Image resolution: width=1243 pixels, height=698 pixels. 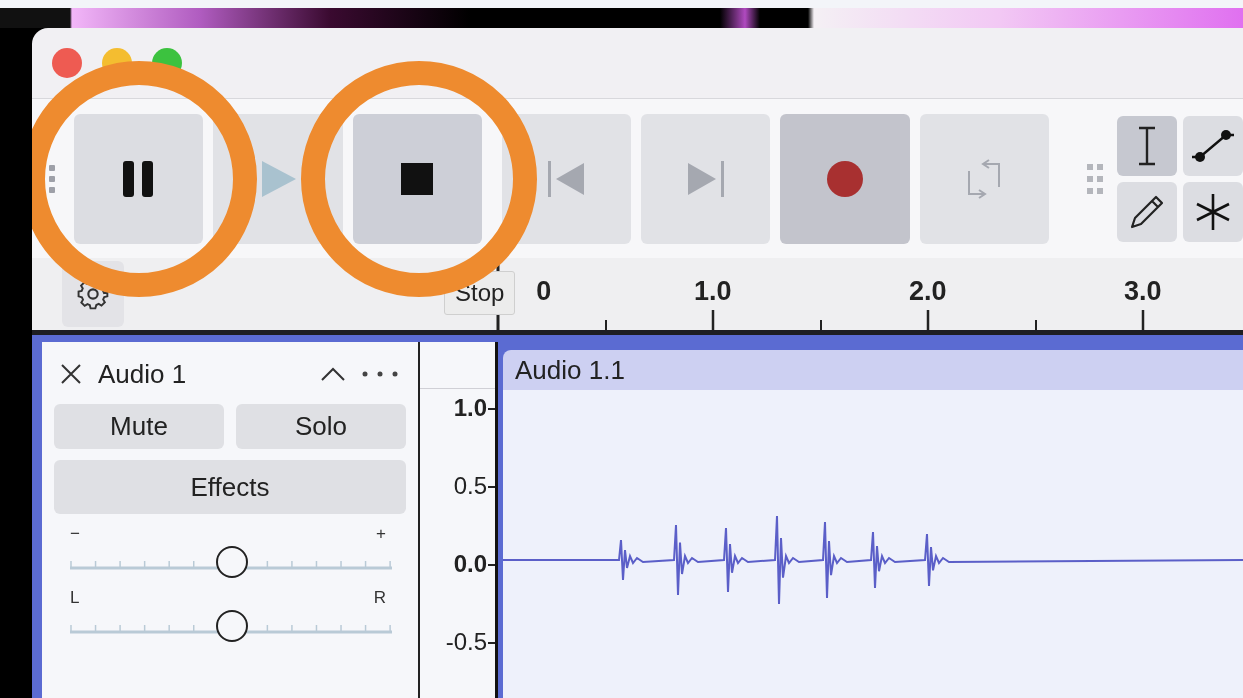 What do you see at coordinates (470, 663) in the screenshot?
I see `scale-label: -0.5` at bounding box center [470, 663].